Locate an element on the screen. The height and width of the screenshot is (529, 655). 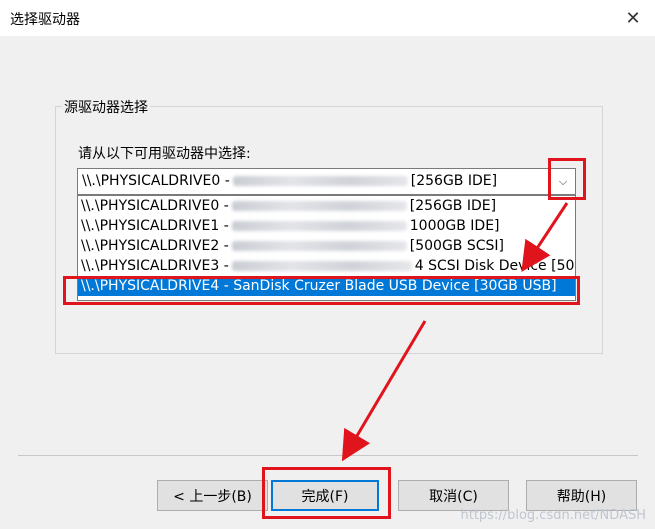
option-prefix: \\.\PHYSICALDRIVE3 - is located at coordinates (155, 266).